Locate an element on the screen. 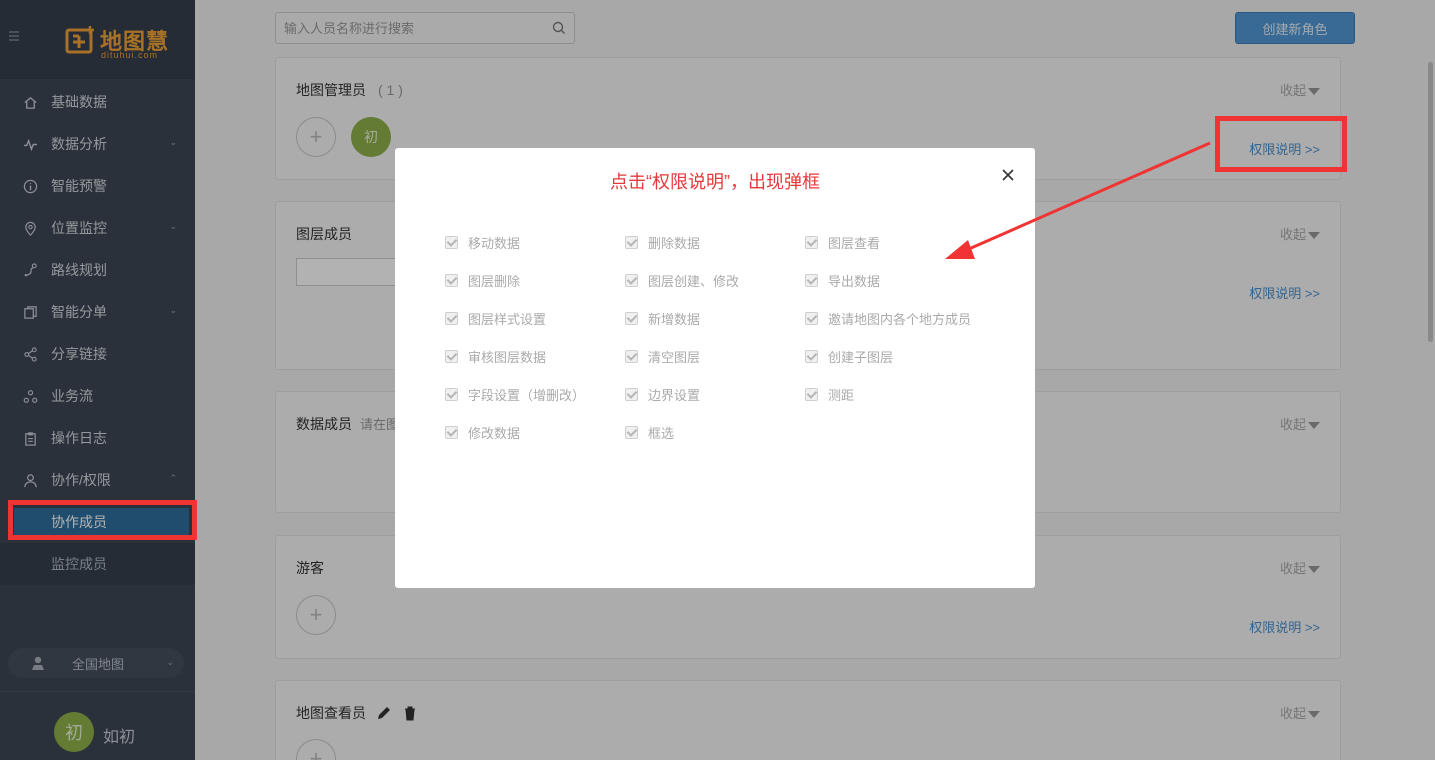 The image size is (1435, 760). annotation-arrow-icon is located at coordinates (1078, 200).